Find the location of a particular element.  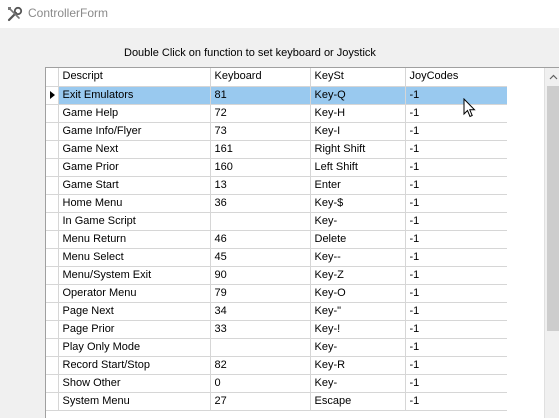

cell-keyboard: 27 is located at coordinates (260, 401).